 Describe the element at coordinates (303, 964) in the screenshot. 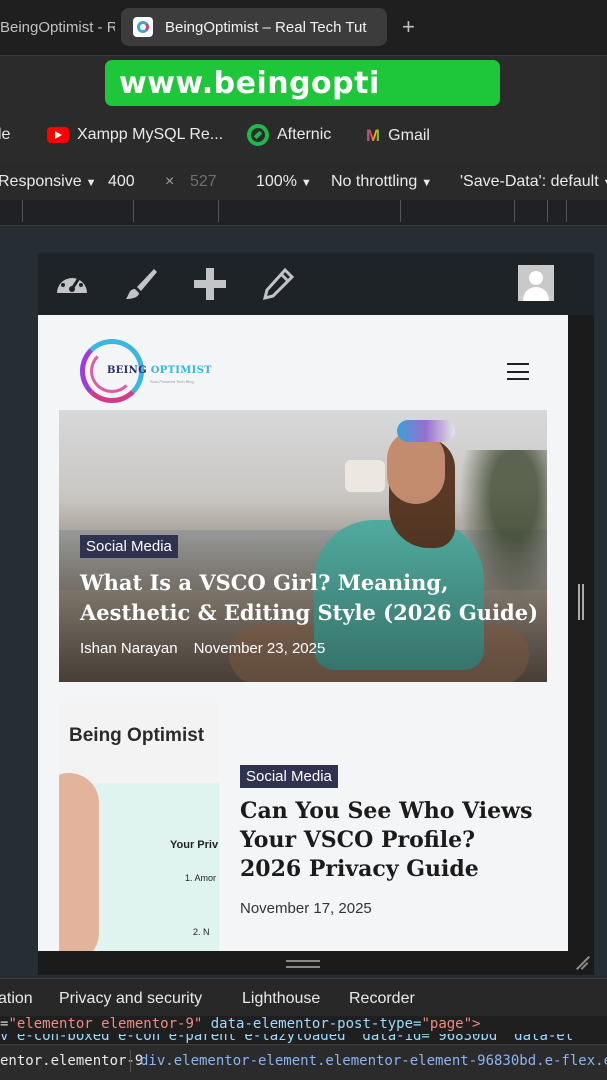

I see `resize-handle-bottom` at that location.